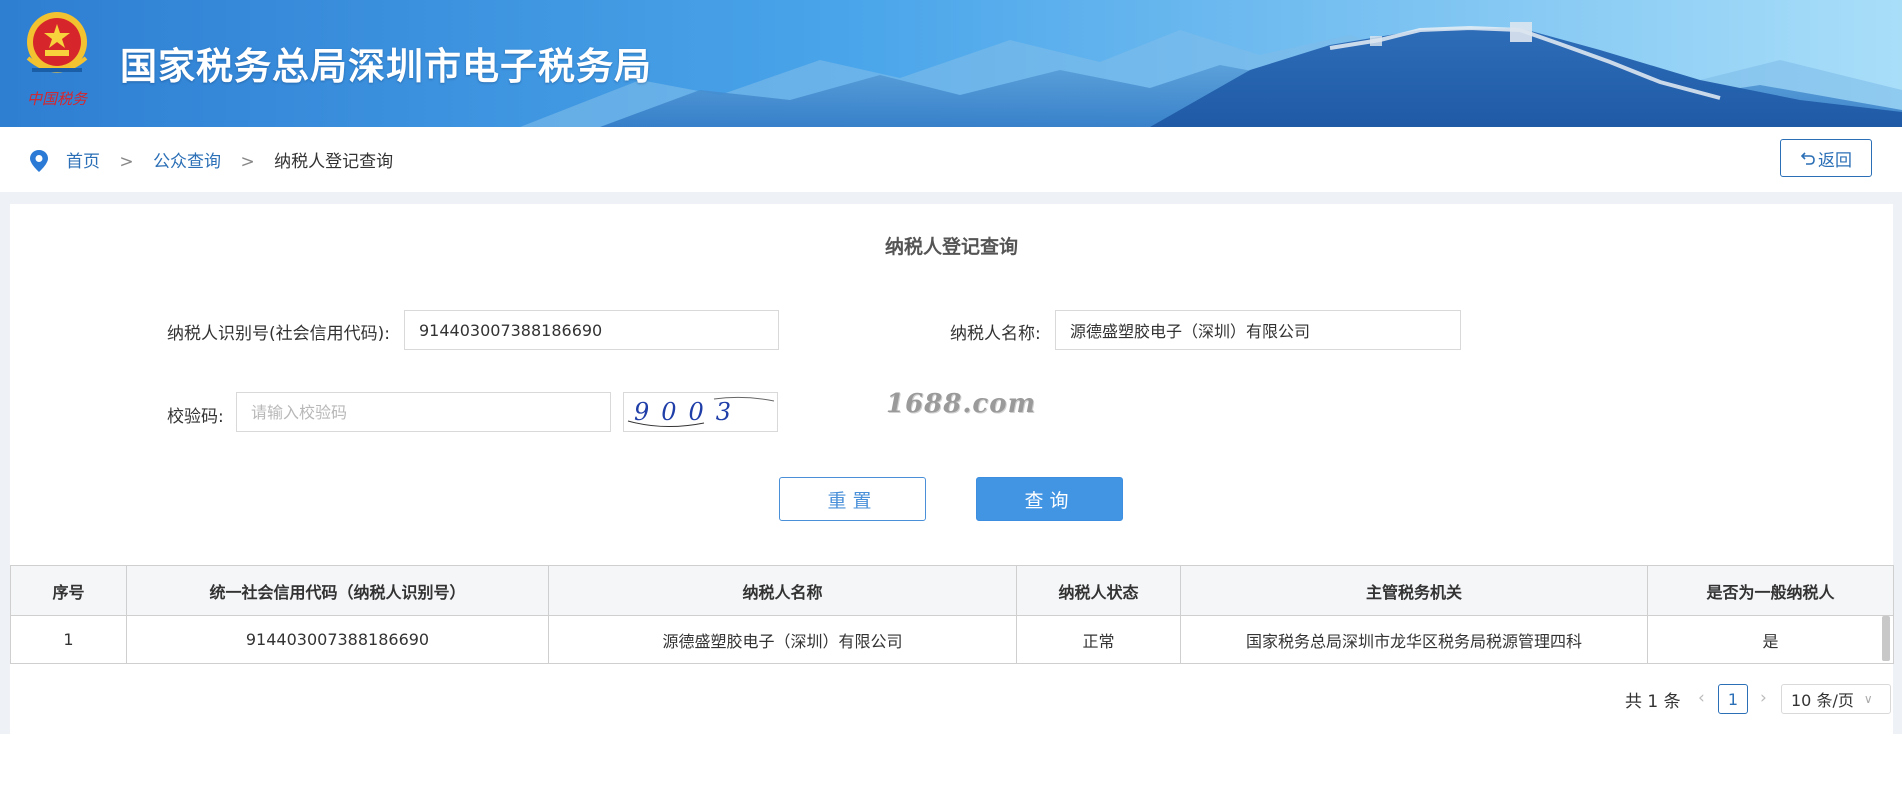  What do you see at coordinates (951, 198) in the screenshot?
I see `section-divider` at bounding box center [951, 198].